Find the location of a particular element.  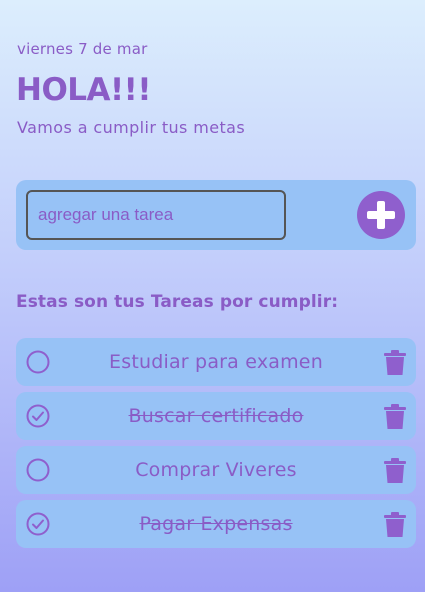

task-item: Estudiar para examen is located at coordinates (216, 362).